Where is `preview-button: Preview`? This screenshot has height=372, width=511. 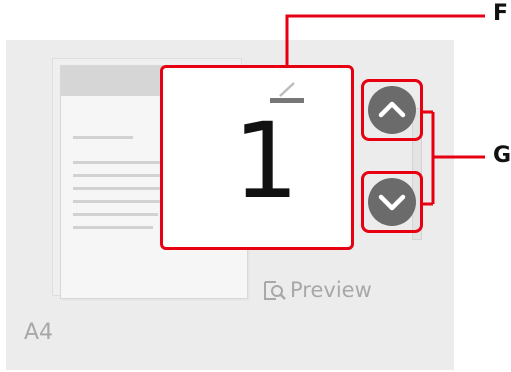
preview-button: Preview is located at coordinates (317, 290).